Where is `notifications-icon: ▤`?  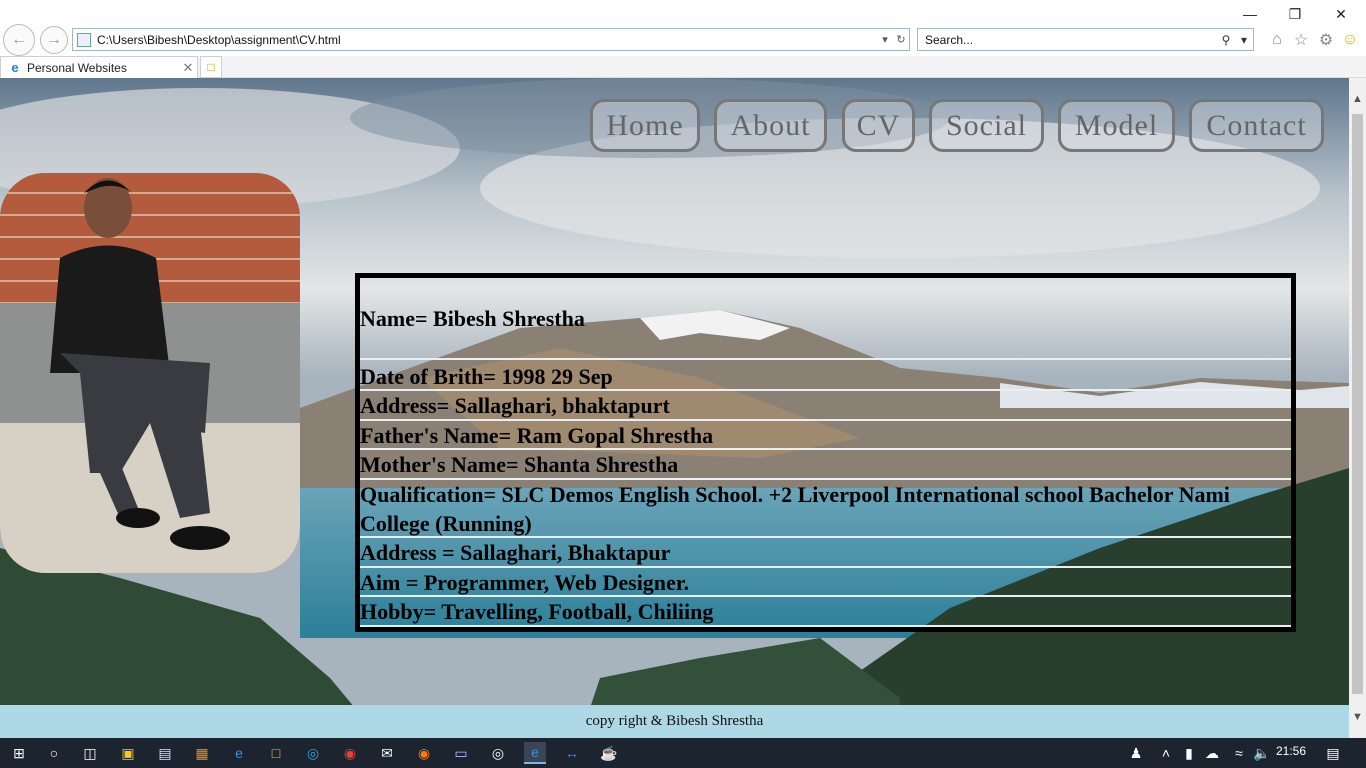
notifications-icon: ▤ is located at coordinates (1333, 753).